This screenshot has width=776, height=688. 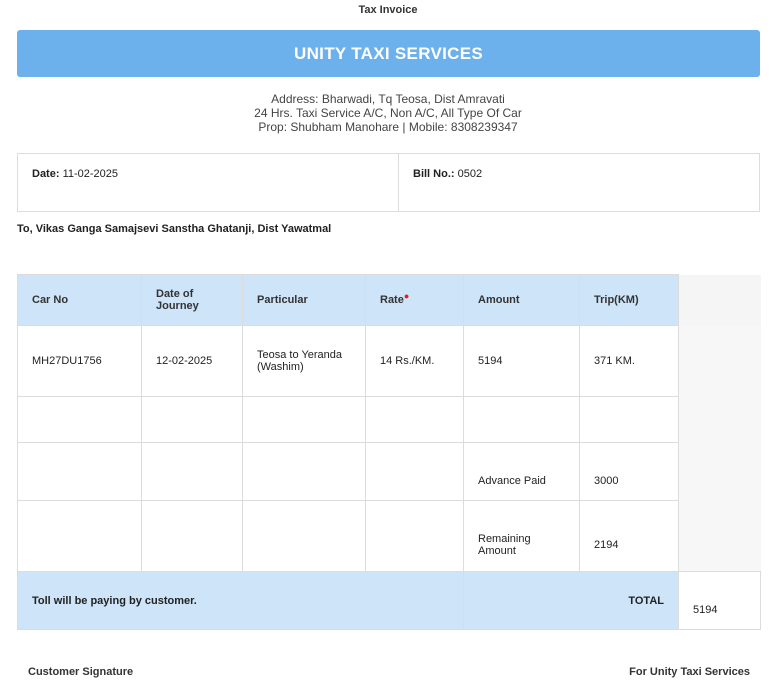 I want to click on header-blank, so click(x=719, y=300).